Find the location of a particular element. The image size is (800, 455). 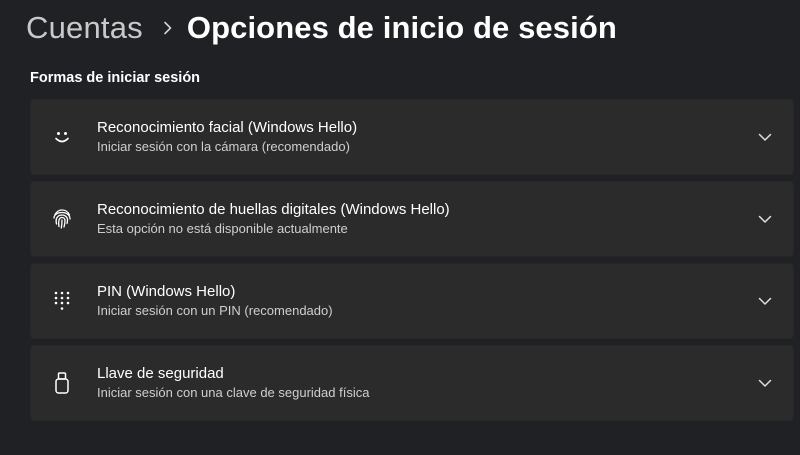

option-title: Llave de seguridad is located at coordinates (160, 373).